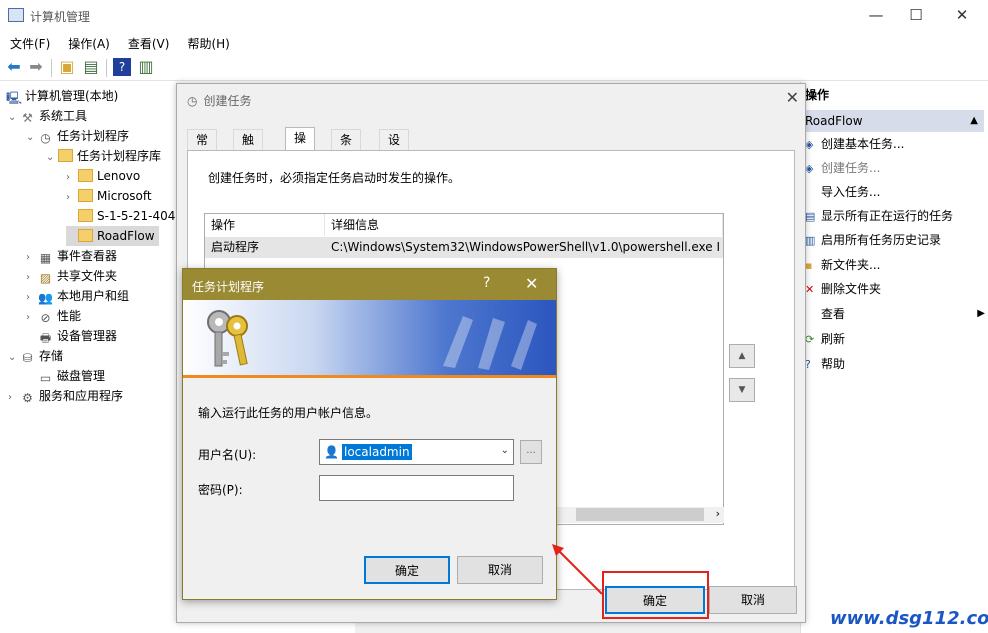 The image size is (988, 633). What do you see at coordinates (486, 283) in the screenshot?
I see `credential-help-button: ?` at bounding box center [486, 283].